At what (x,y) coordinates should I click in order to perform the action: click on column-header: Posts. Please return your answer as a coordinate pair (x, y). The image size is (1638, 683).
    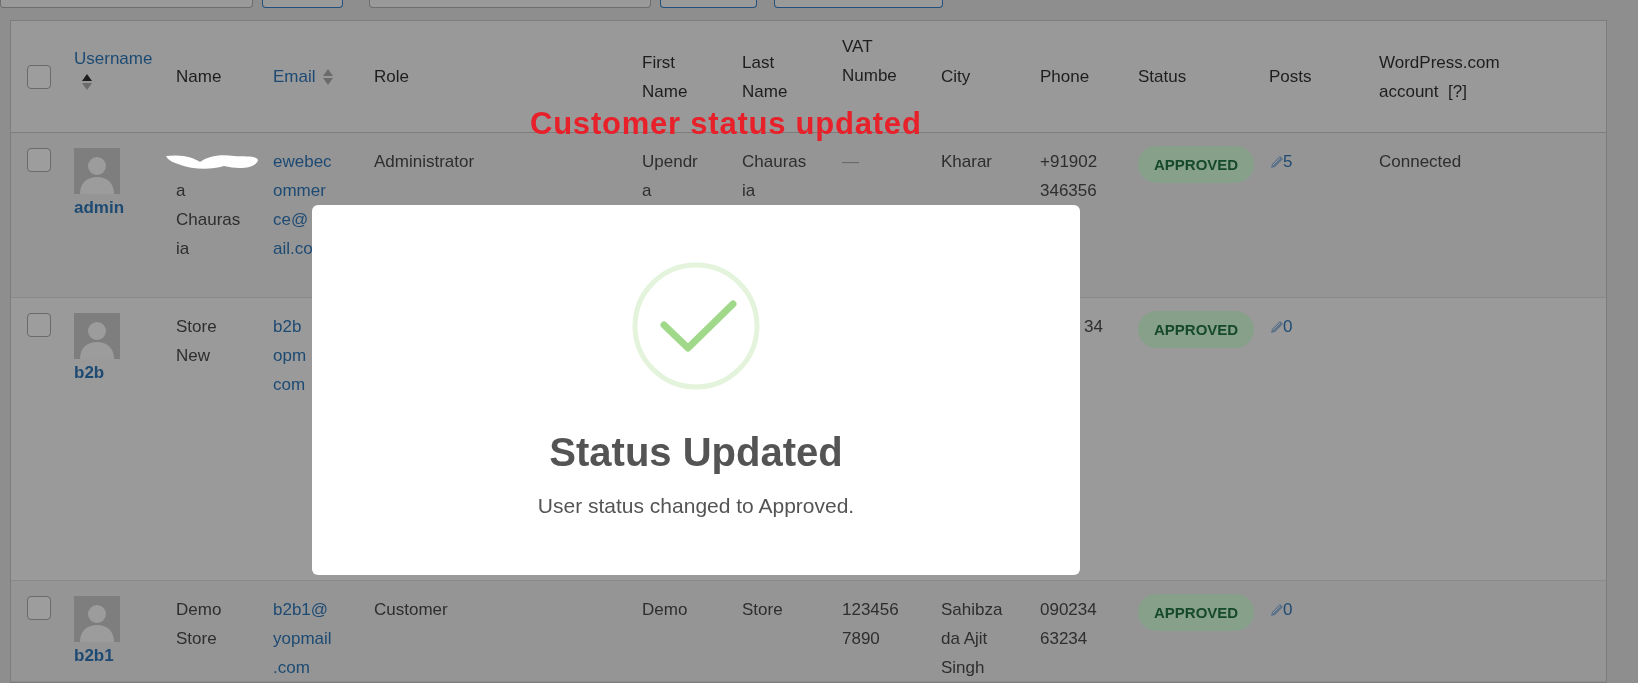
    Looking at the image, I should click on (1291, 77).